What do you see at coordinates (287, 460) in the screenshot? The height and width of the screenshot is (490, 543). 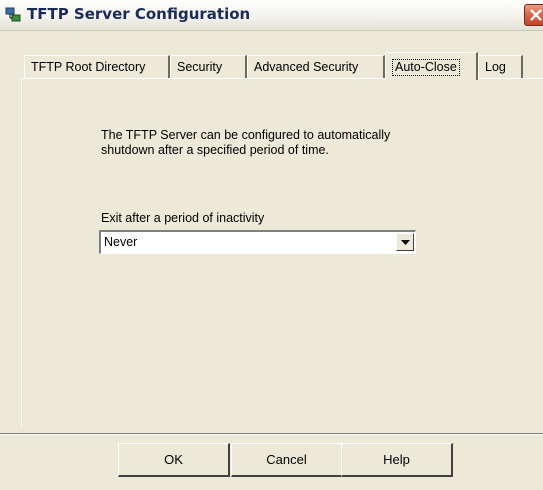 I see `cancel-button: Cancel` at bounding box center [287, 460].